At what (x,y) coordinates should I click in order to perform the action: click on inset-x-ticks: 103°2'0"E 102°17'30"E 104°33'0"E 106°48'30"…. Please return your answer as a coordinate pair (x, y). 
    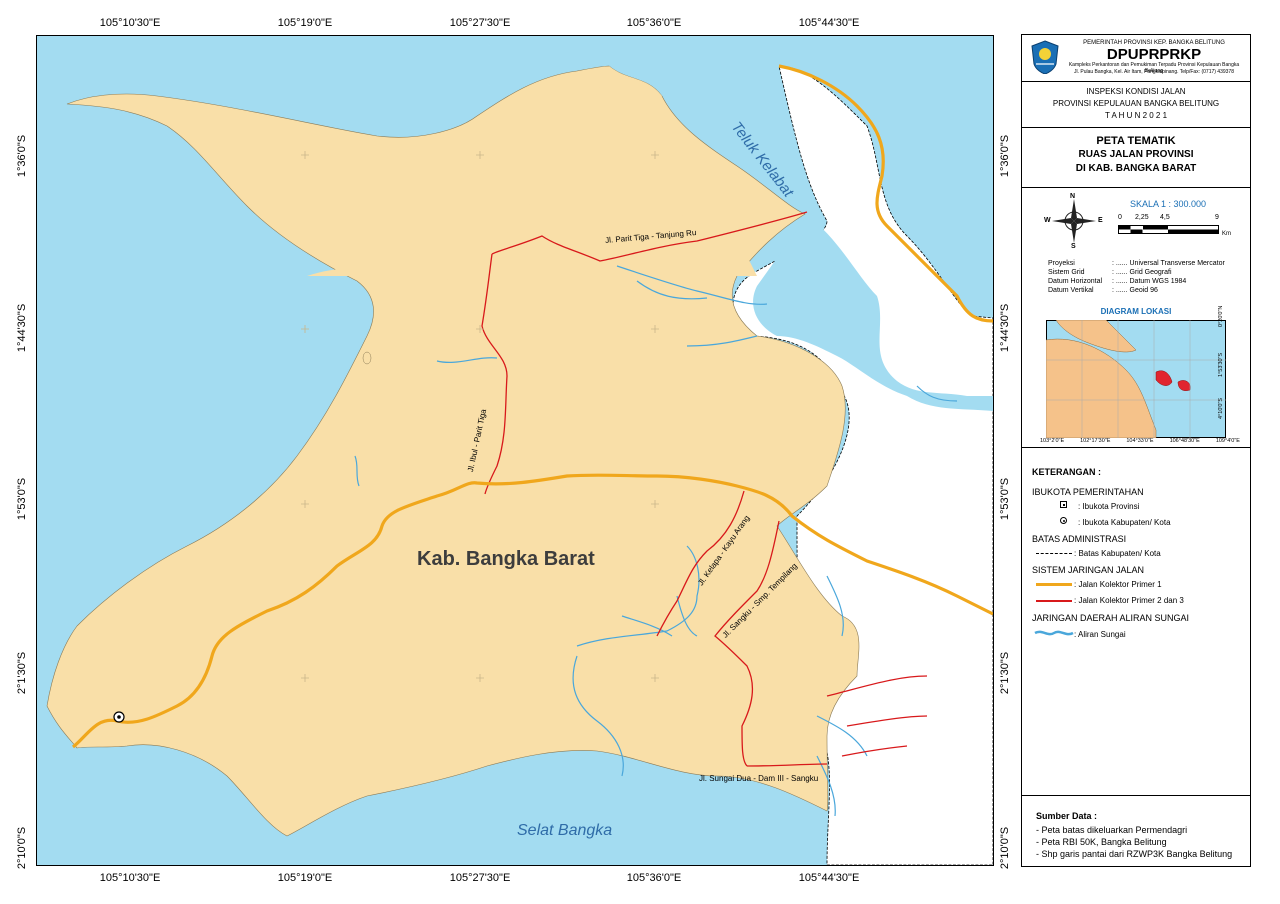
    Looking at the image, I should click on (1140, 441).